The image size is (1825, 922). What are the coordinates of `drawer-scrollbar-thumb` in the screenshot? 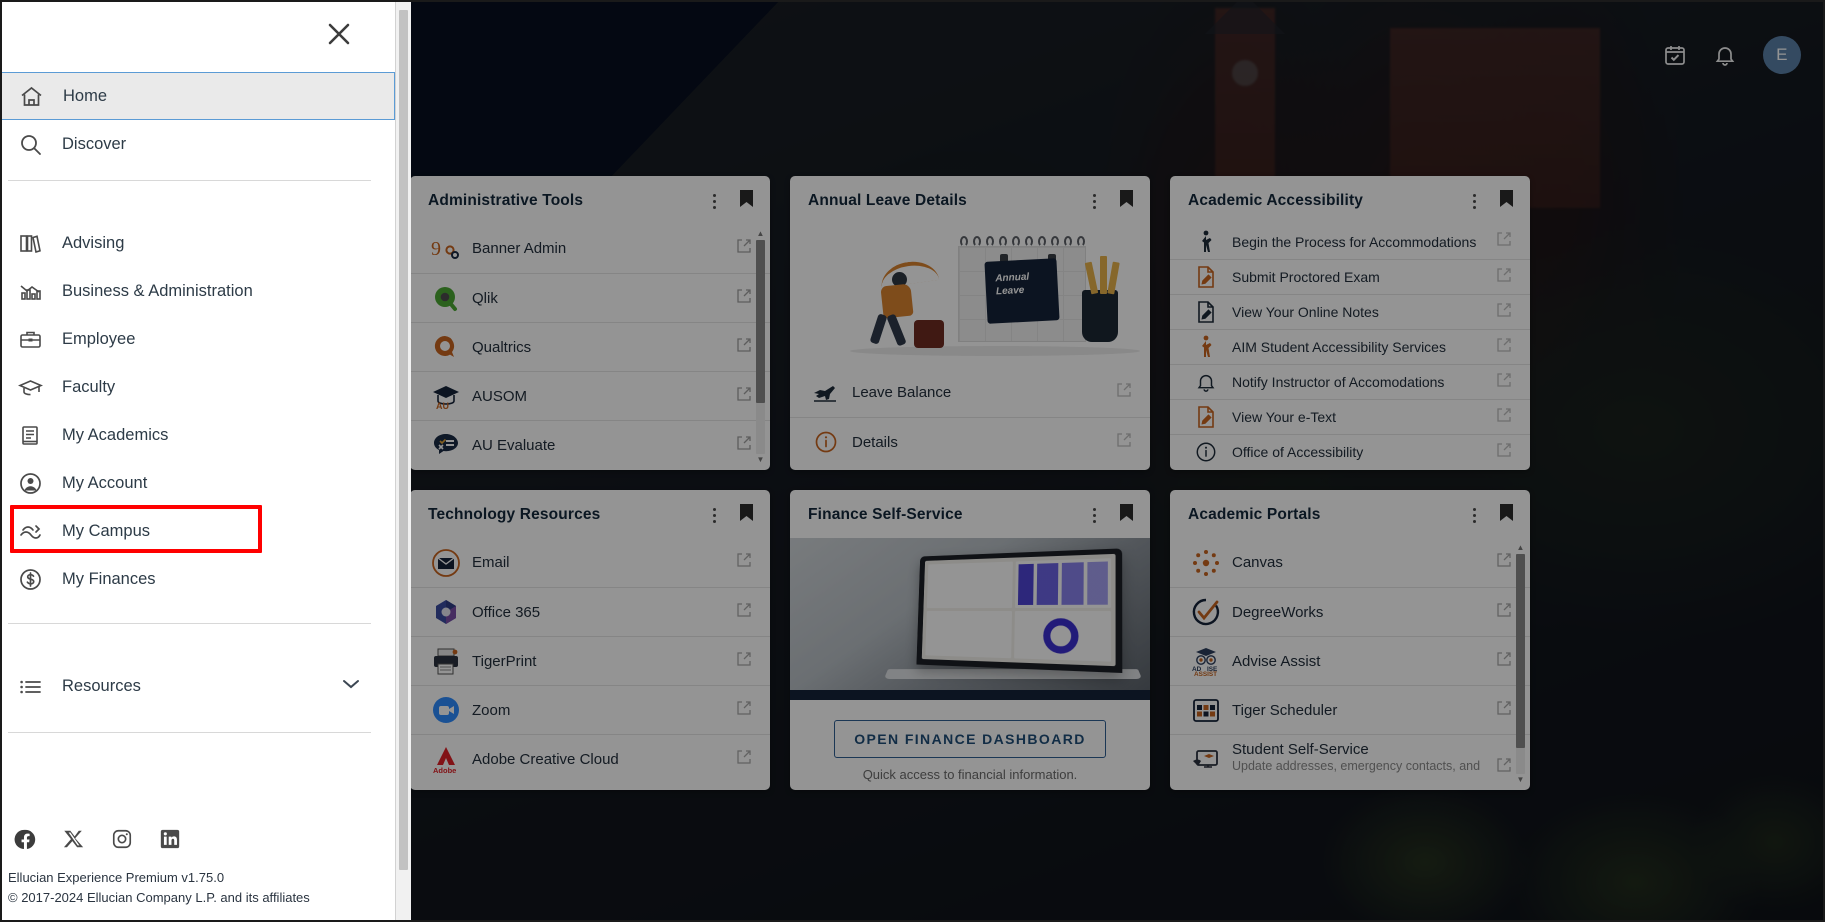 It's located at (403, 440).